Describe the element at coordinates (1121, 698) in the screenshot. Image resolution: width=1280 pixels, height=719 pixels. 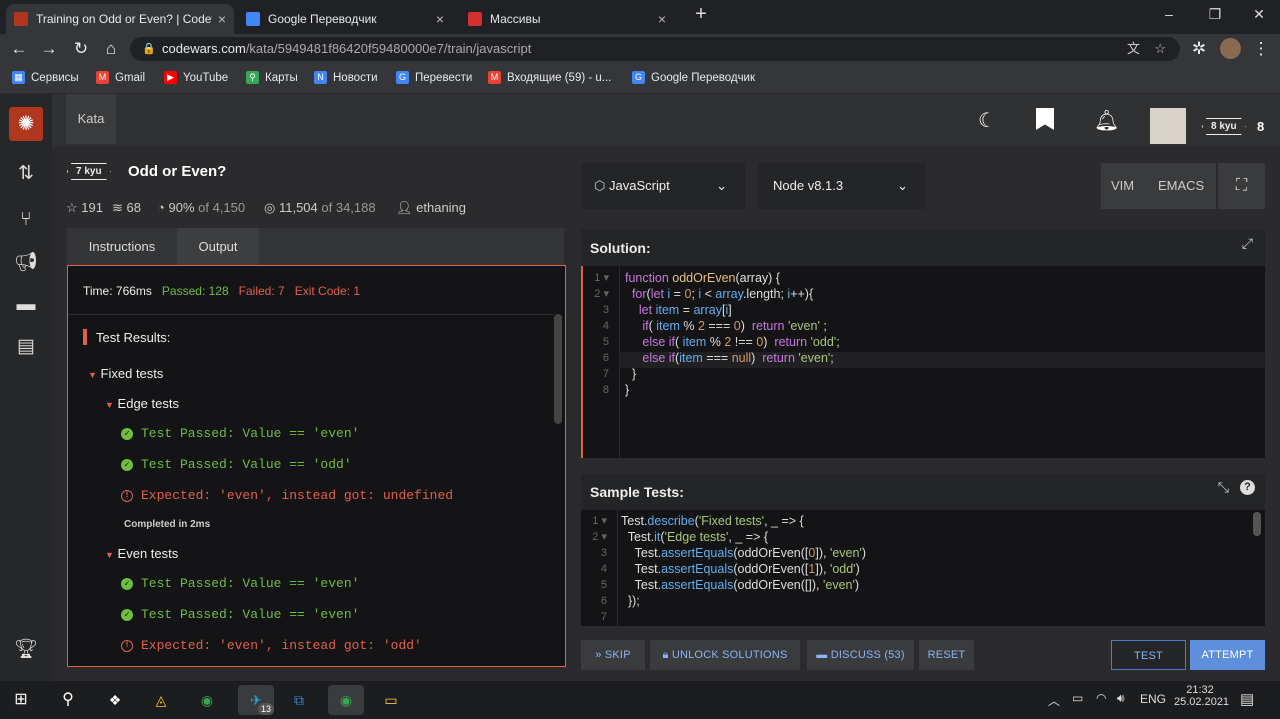
I see `volume-icon: 🔊︎` at that location.